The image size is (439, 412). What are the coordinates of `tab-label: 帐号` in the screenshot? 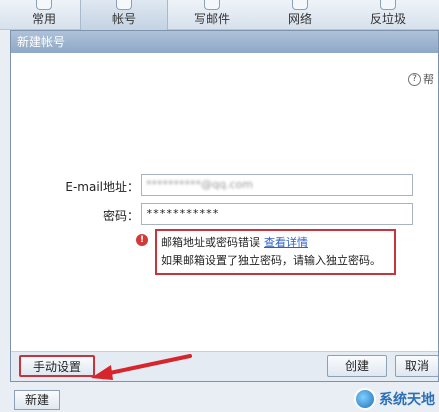 It's located at (123, 19).